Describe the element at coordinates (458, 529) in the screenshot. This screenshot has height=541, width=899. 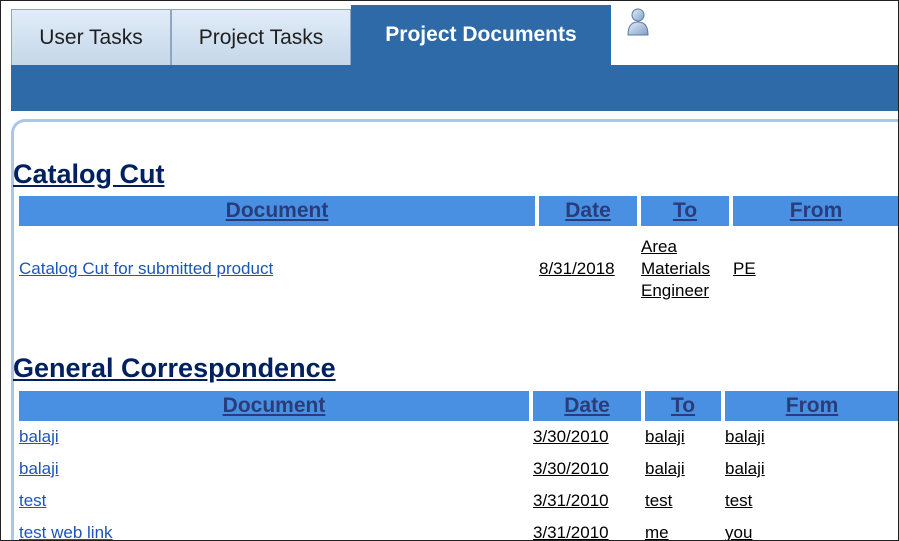
I see `table-row: test web link 3/31/2010 me you` at that location.